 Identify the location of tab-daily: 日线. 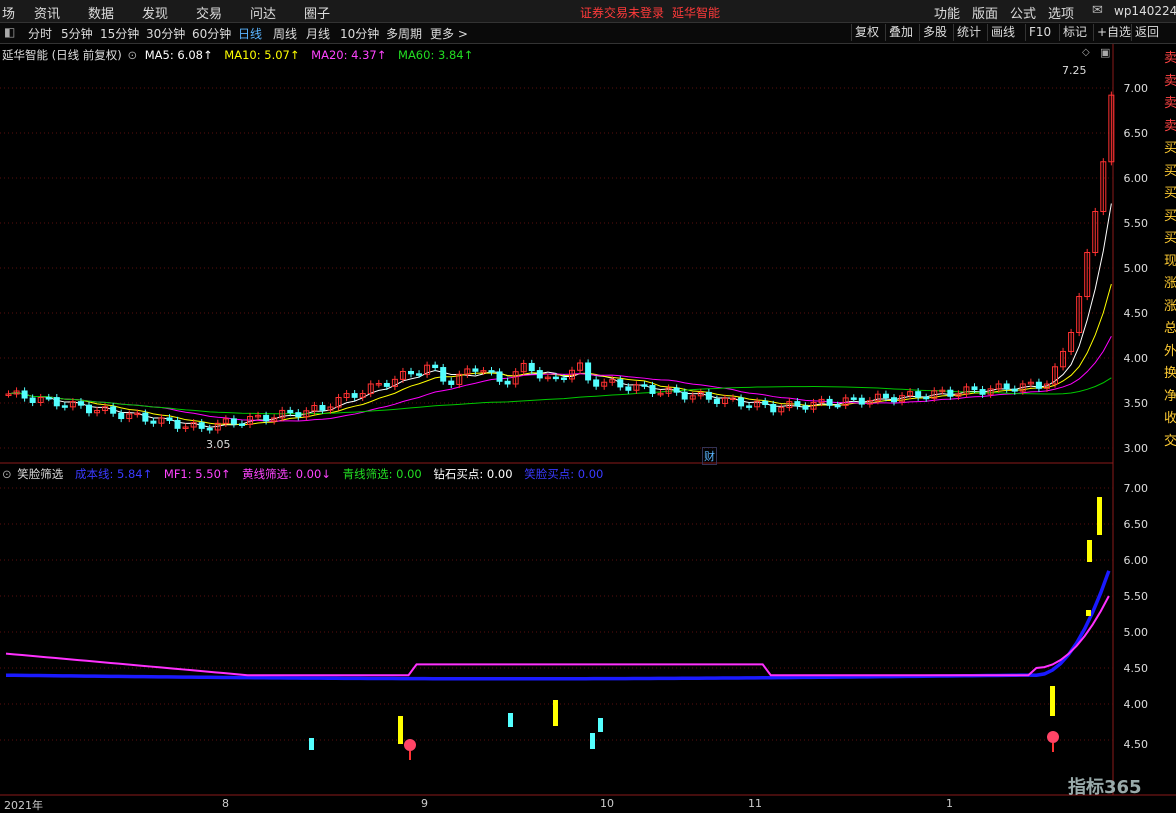
(250, 33).